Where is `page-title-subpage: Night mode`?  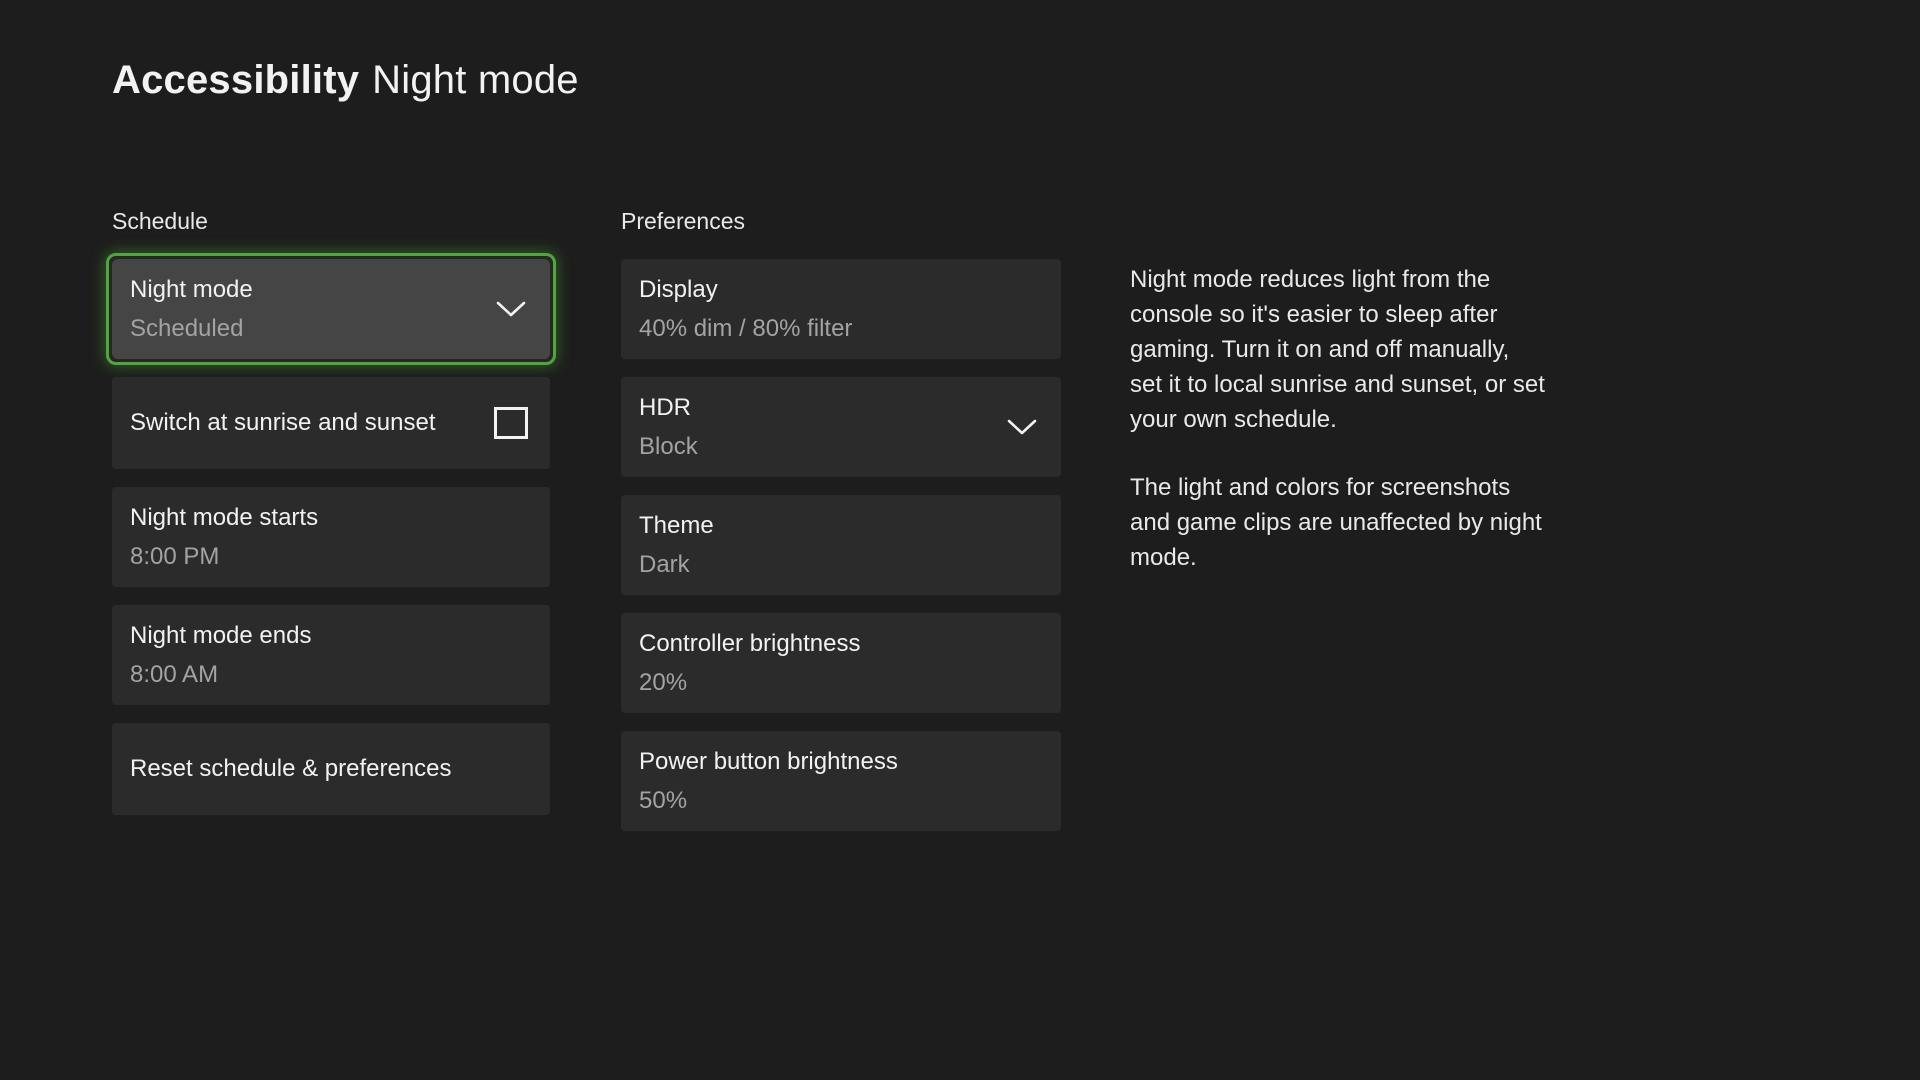
page-title-subpage: Night mode is located at coordinates (475, 80).